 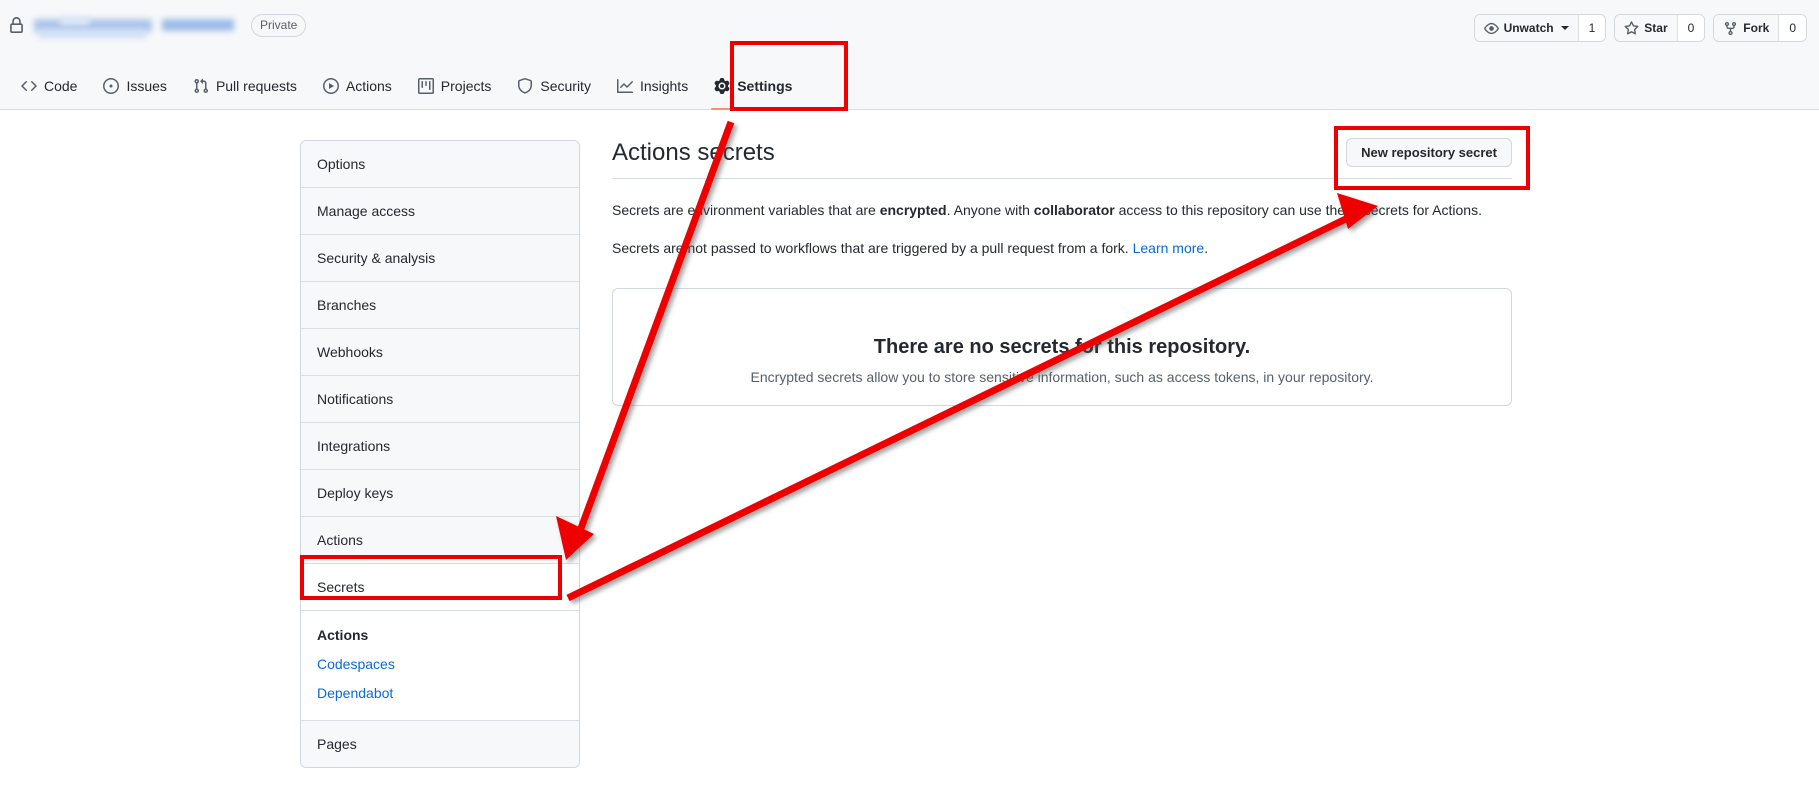 I want to click on tab-security-label: Security, so click(x=565, y=86).